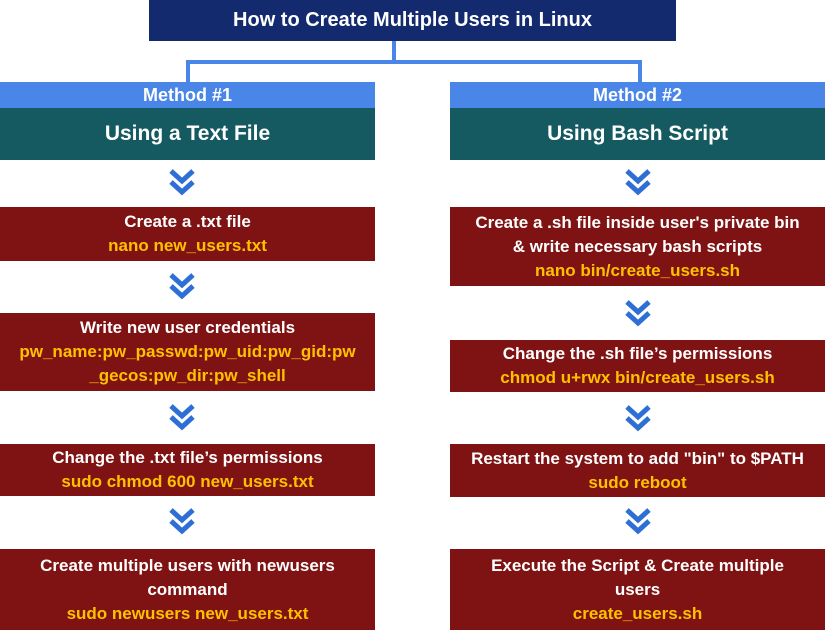  What do you see at coordinates (637, 95) in the screenshot?
I see `method-2-label: Method #2` at bounding box center [637, 95].